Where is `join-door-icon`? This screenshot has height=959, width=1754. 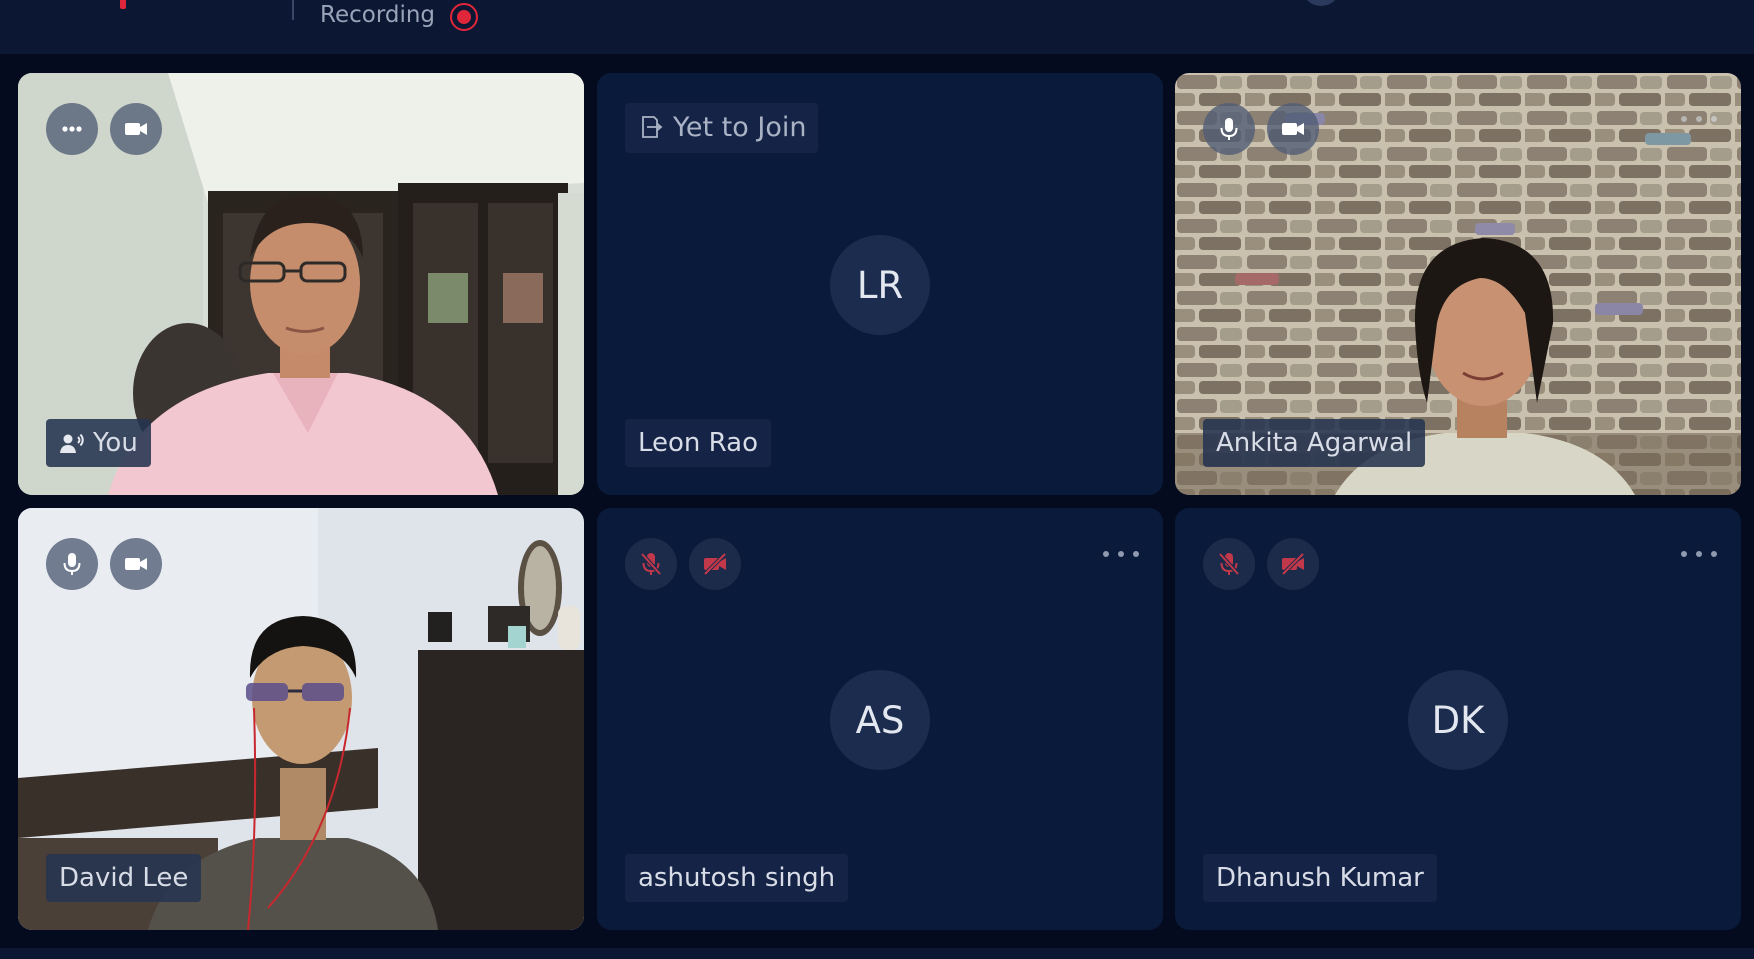
join-door-icon is located at coordinates (652, 126).